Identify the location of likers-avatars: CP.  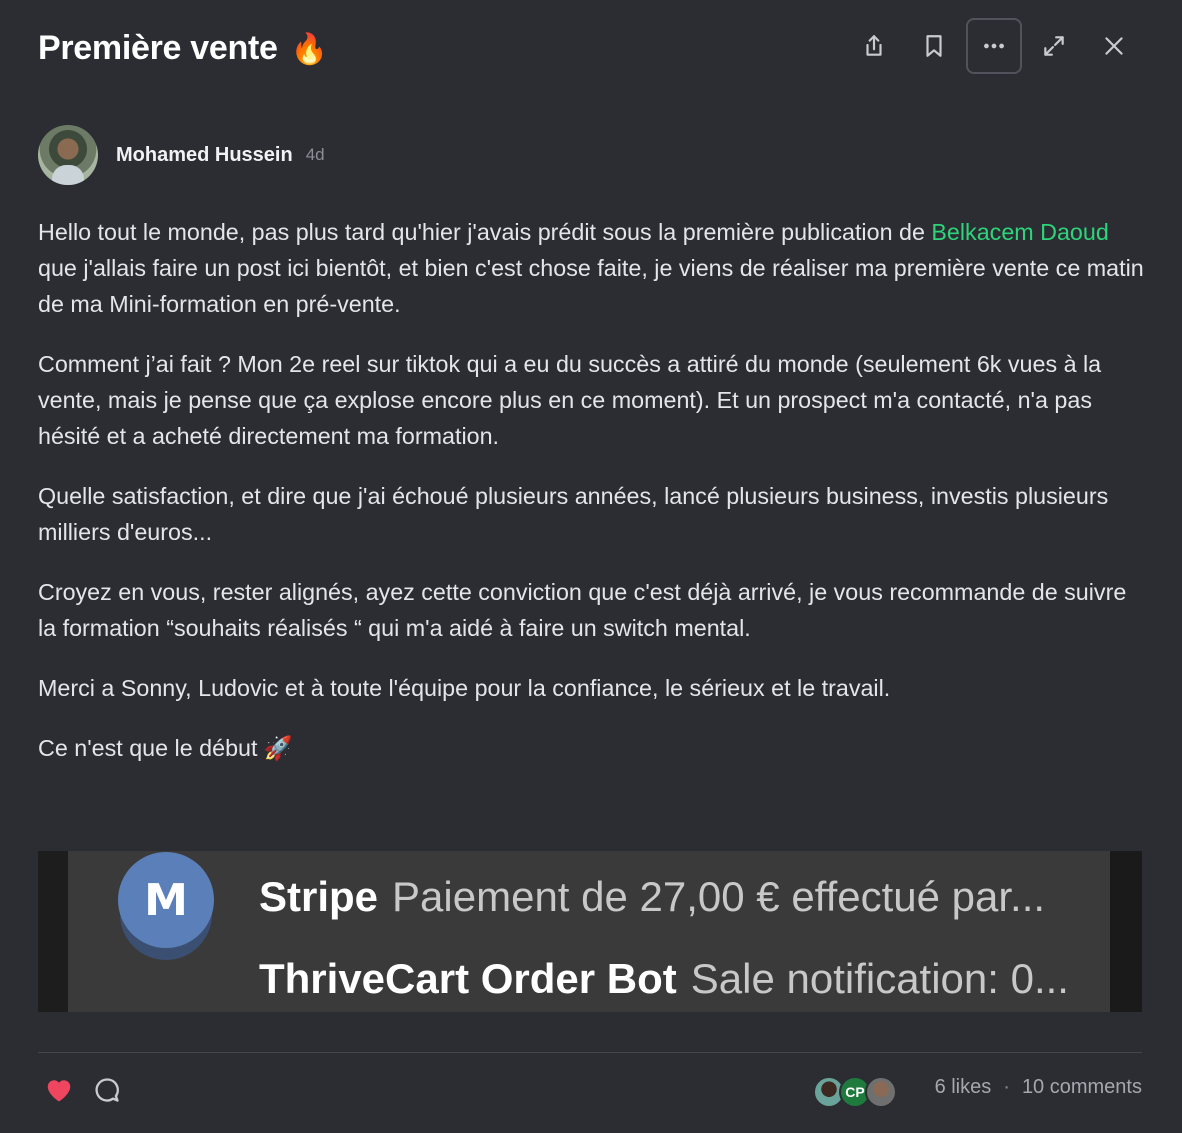
(855, 1092).